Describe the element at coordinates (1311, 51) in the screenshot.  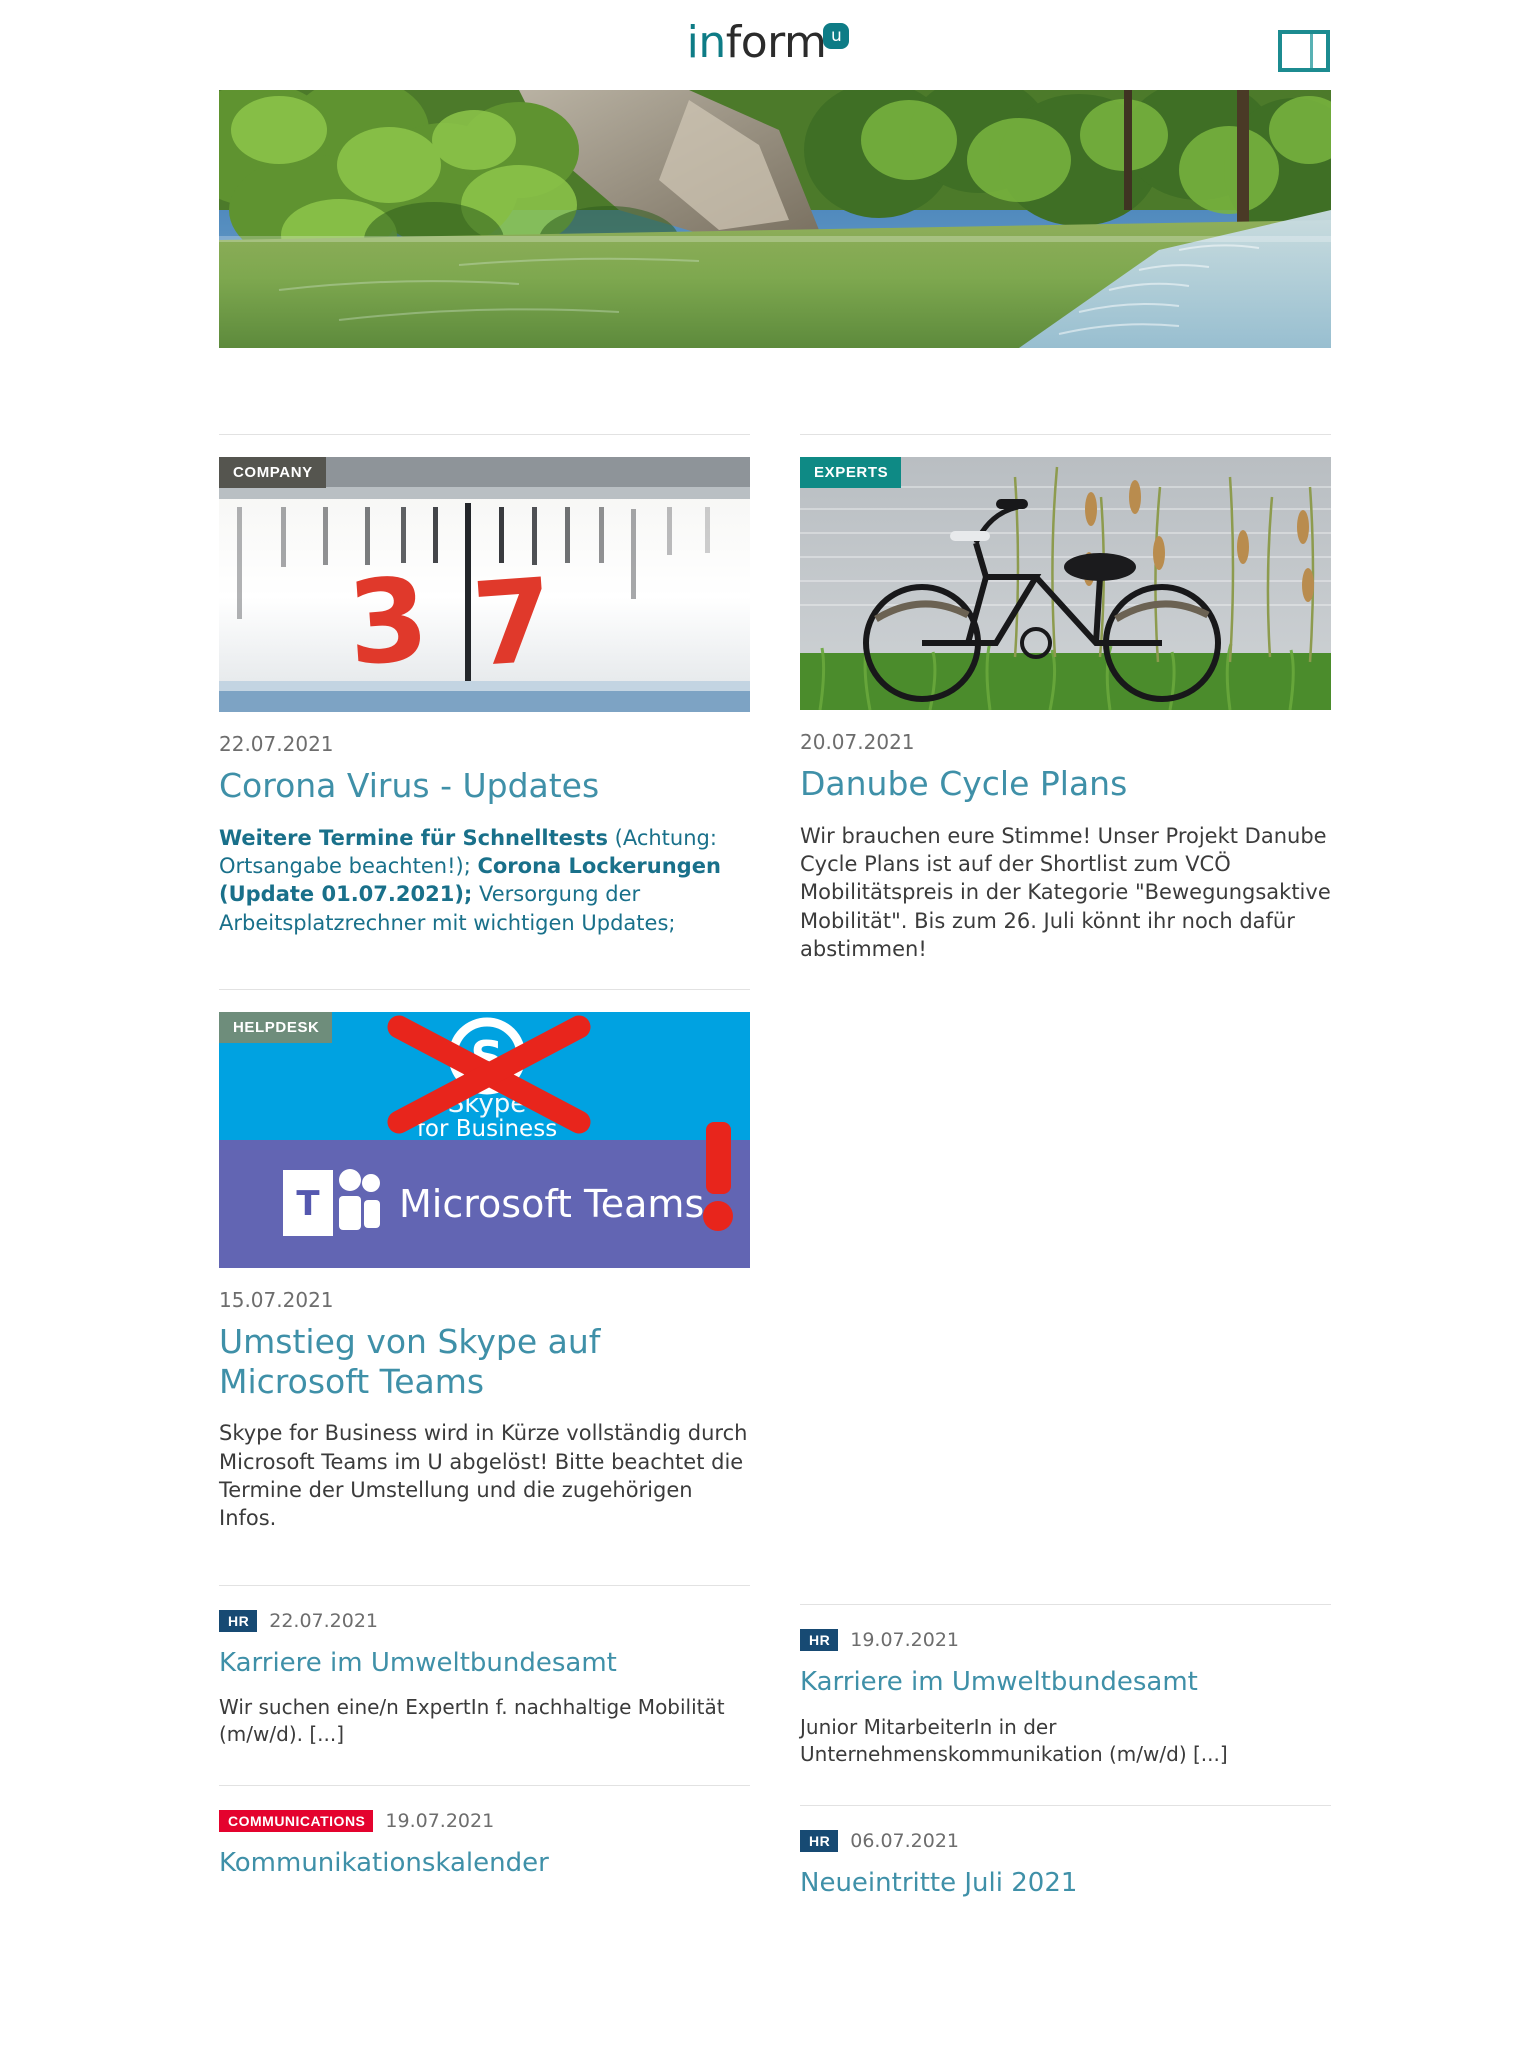
I see `panel-toggle-divider` at that location.